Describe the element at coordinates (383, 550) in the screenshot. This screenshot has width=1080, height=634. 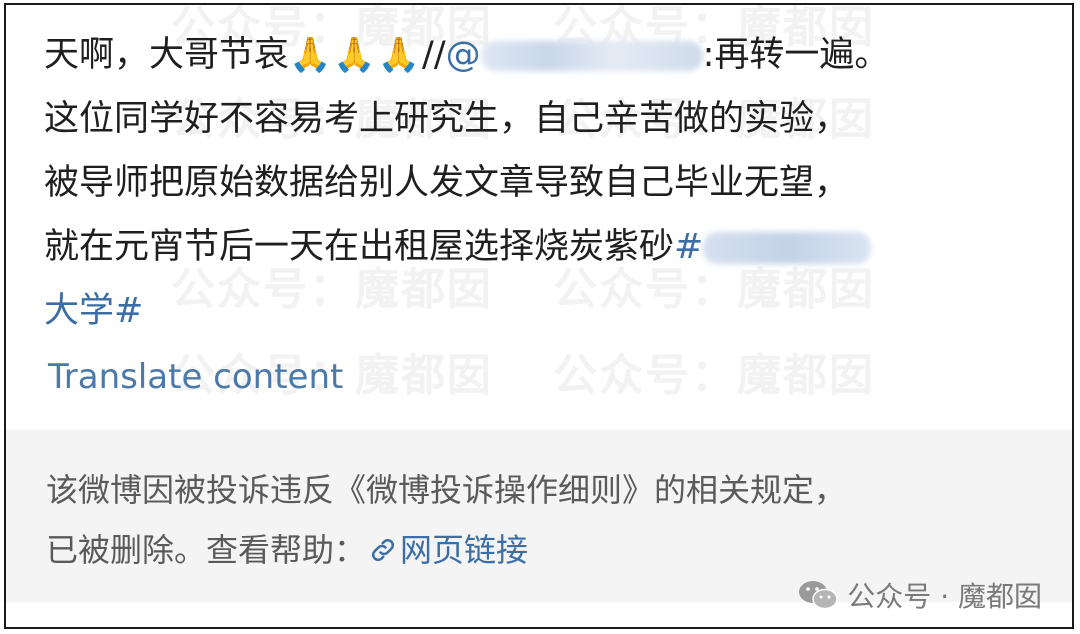
I see `link-icon` at that location.